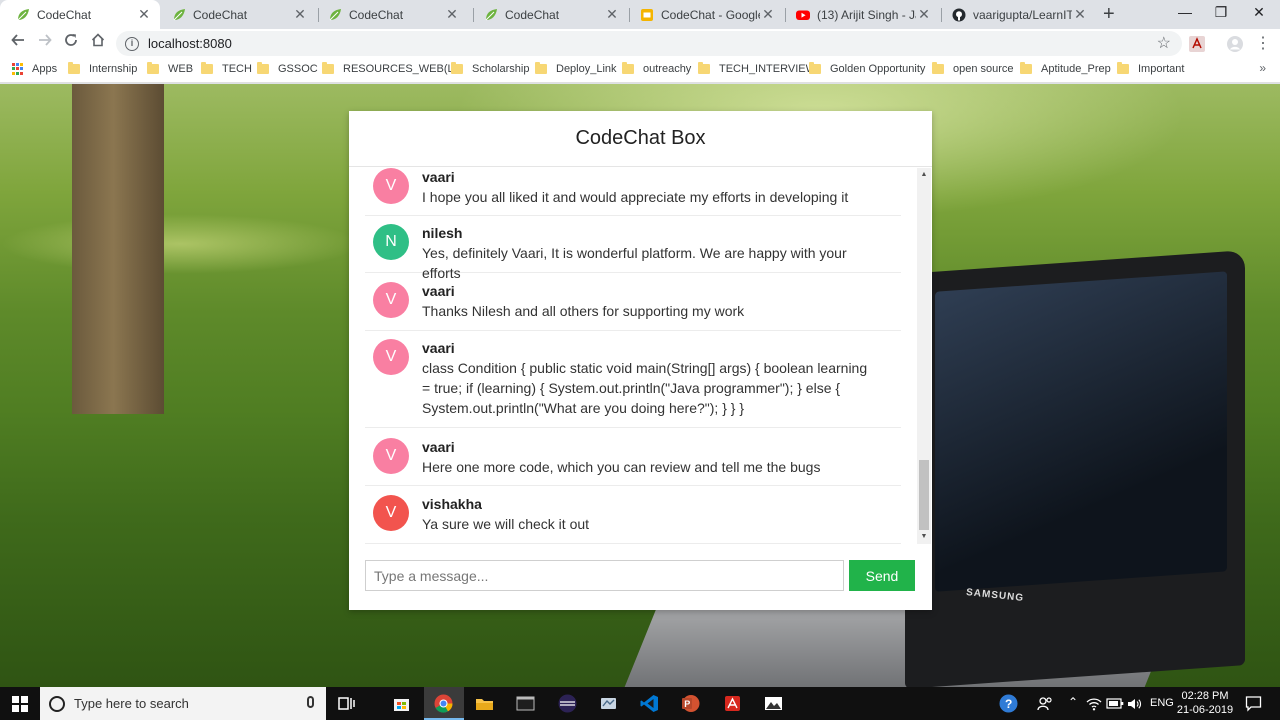 Image resolution: width=1280 pixels, height=720 pixels. Describe the element at coordinates (1263, 43) in the screenshot. I see `menu-kebab-icon: ⋮` at that location.